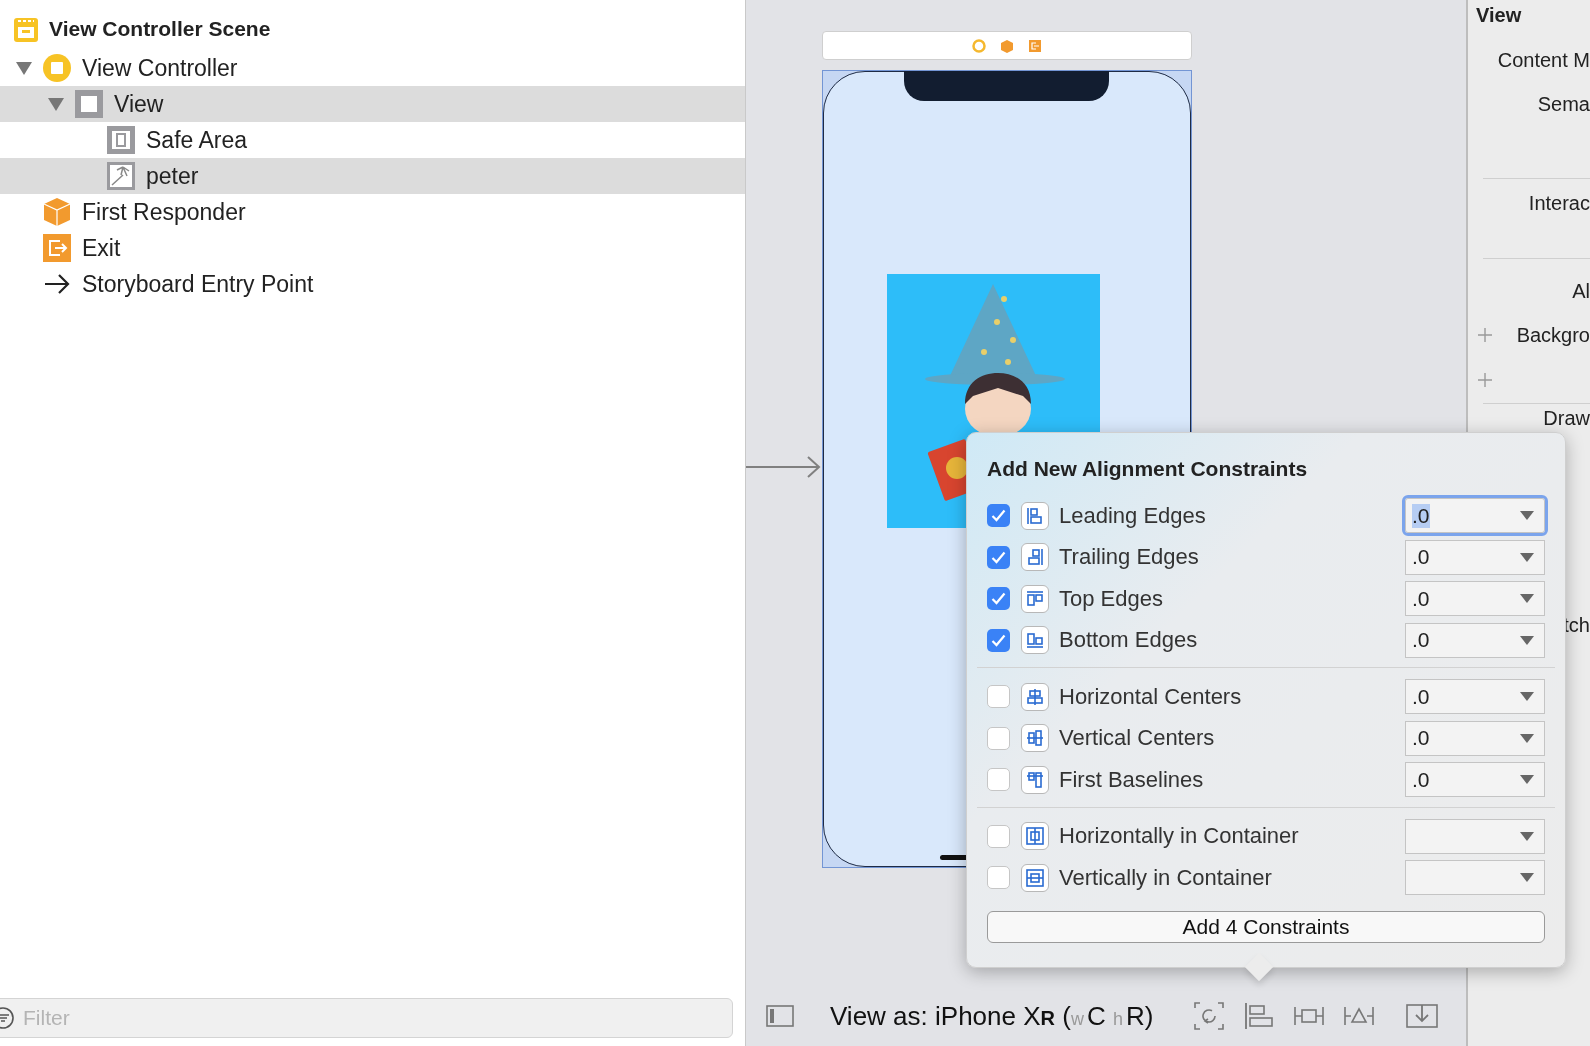 Image resolution: width=1590 pixels, height=1046 pixels. I want to click on inspector-label: Content M, so click(1543, 60).